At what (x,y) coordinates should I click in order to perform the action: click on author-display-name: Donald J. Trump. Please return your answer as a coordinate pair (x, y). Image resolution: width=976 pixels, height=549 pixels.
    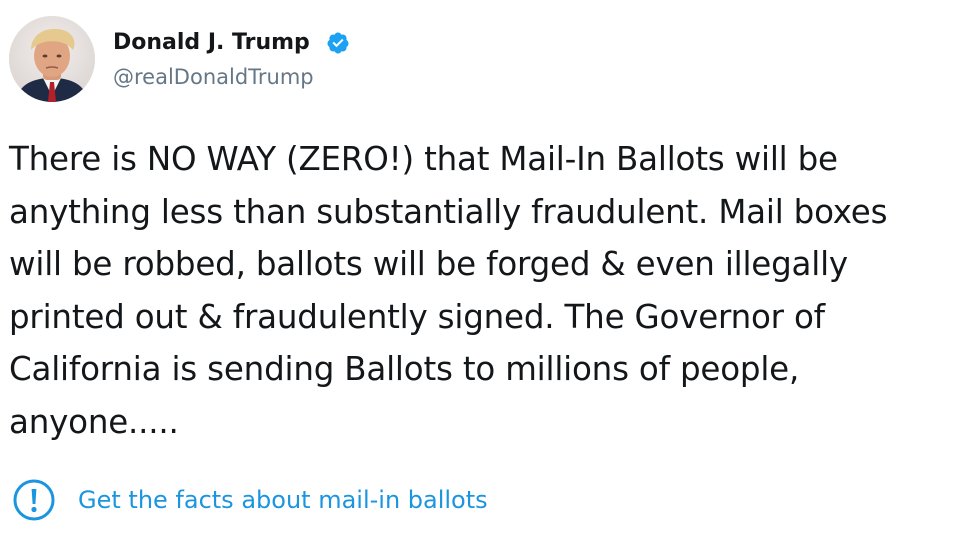
    Looking at the image, I should click on (211, 43).